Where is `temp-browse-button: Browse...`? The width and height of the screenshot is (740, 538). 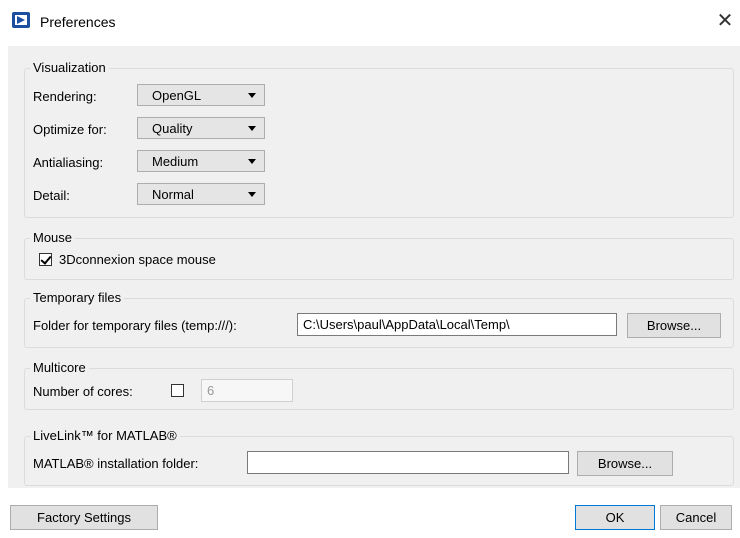
temp-browse-button: Browse... is located at coordinates (674, 325).